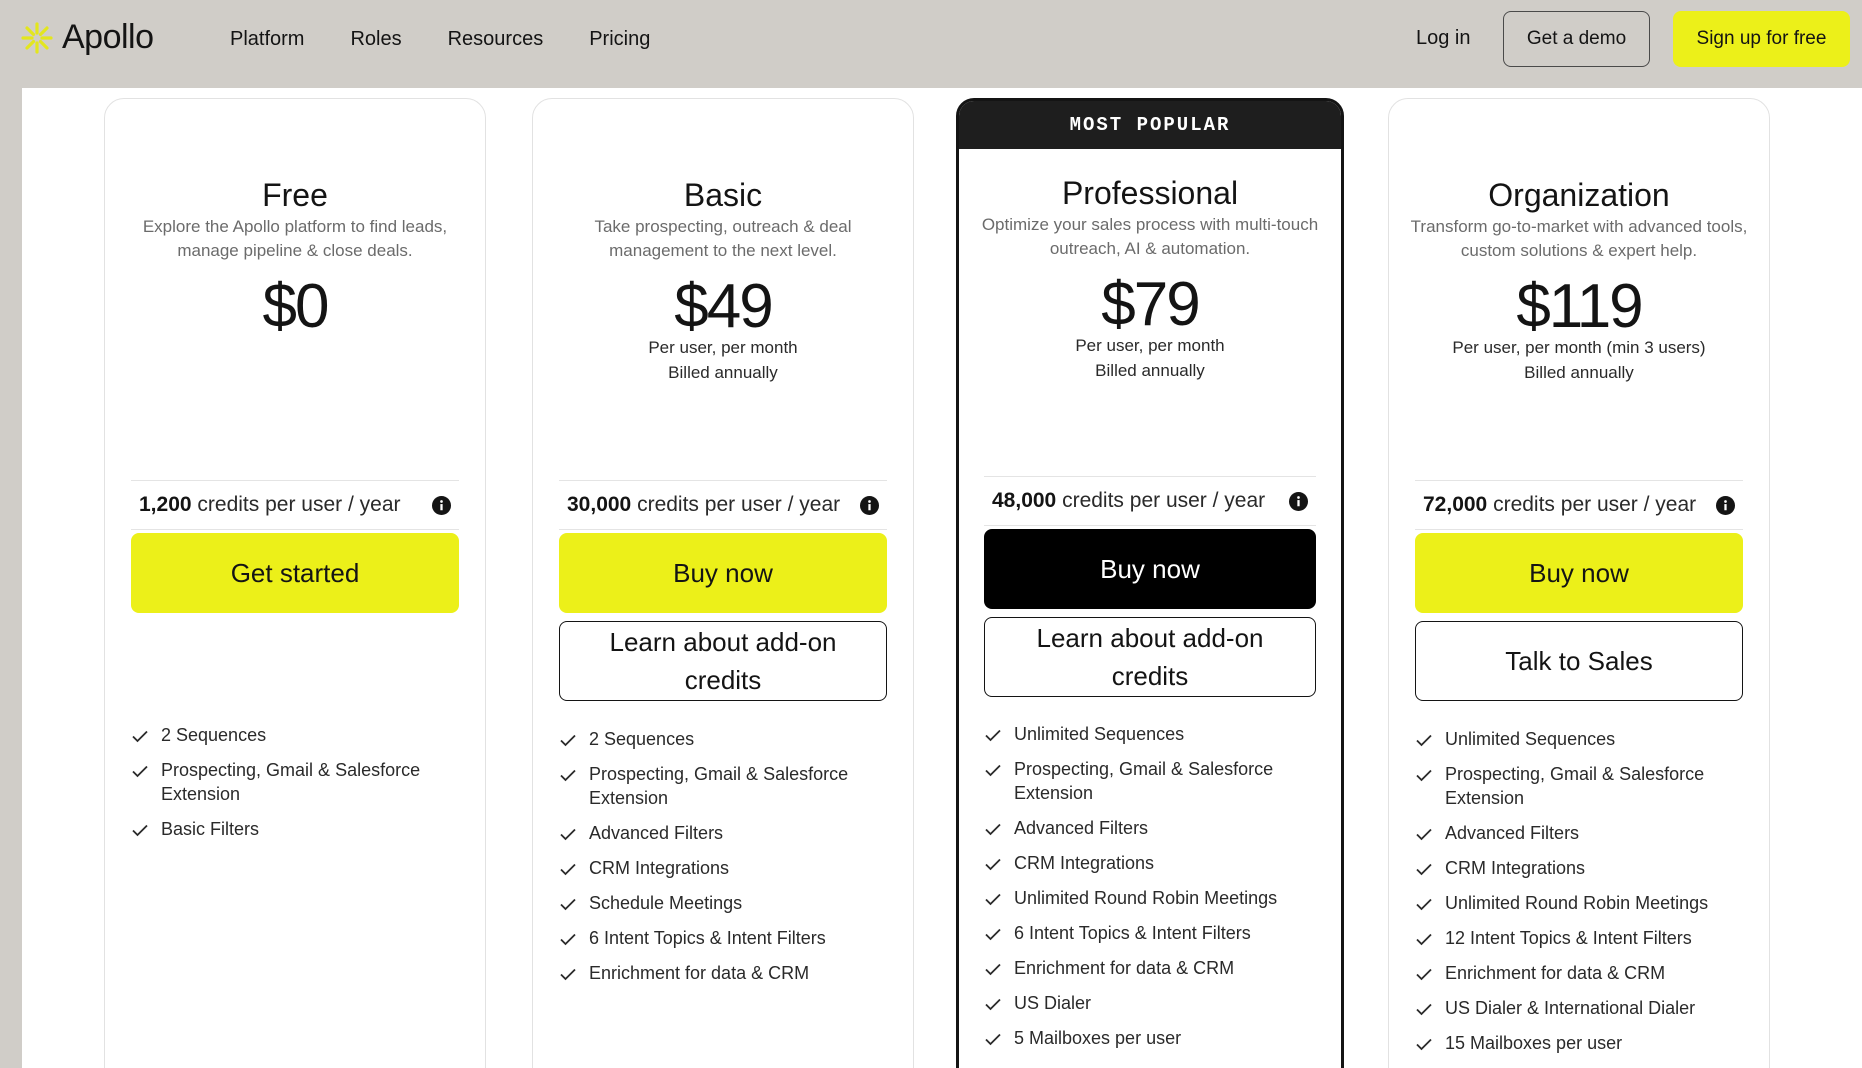 The width and height of the screenshot is (1862, 1068). Describe the element at coordinates (1443, 38) in the screenshot. I see `login-link: Log in` at that location.